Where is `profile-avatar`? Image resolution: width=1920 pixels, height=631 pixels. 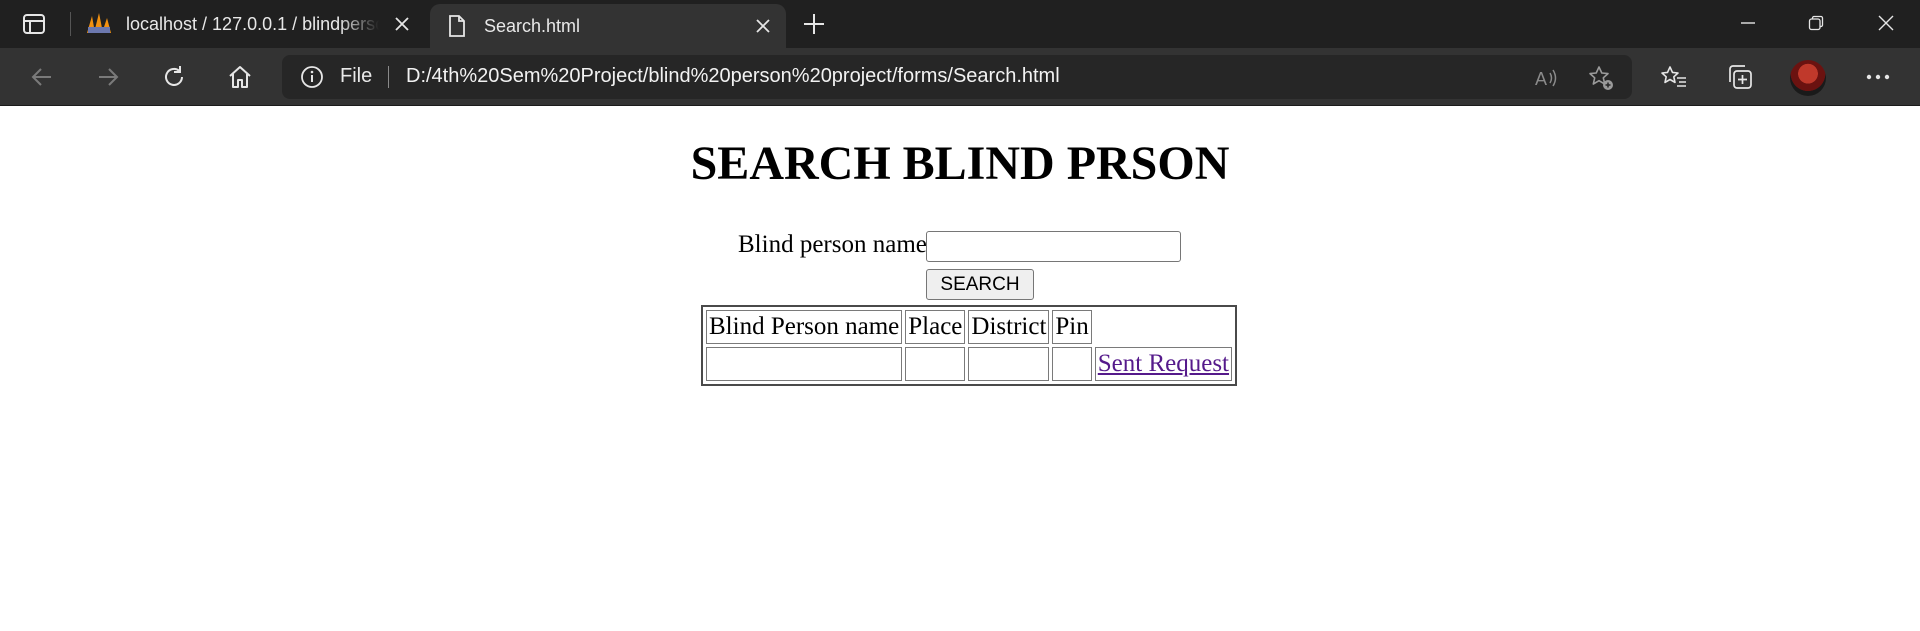 profile-avatar is located at coordinates (1808, 78).